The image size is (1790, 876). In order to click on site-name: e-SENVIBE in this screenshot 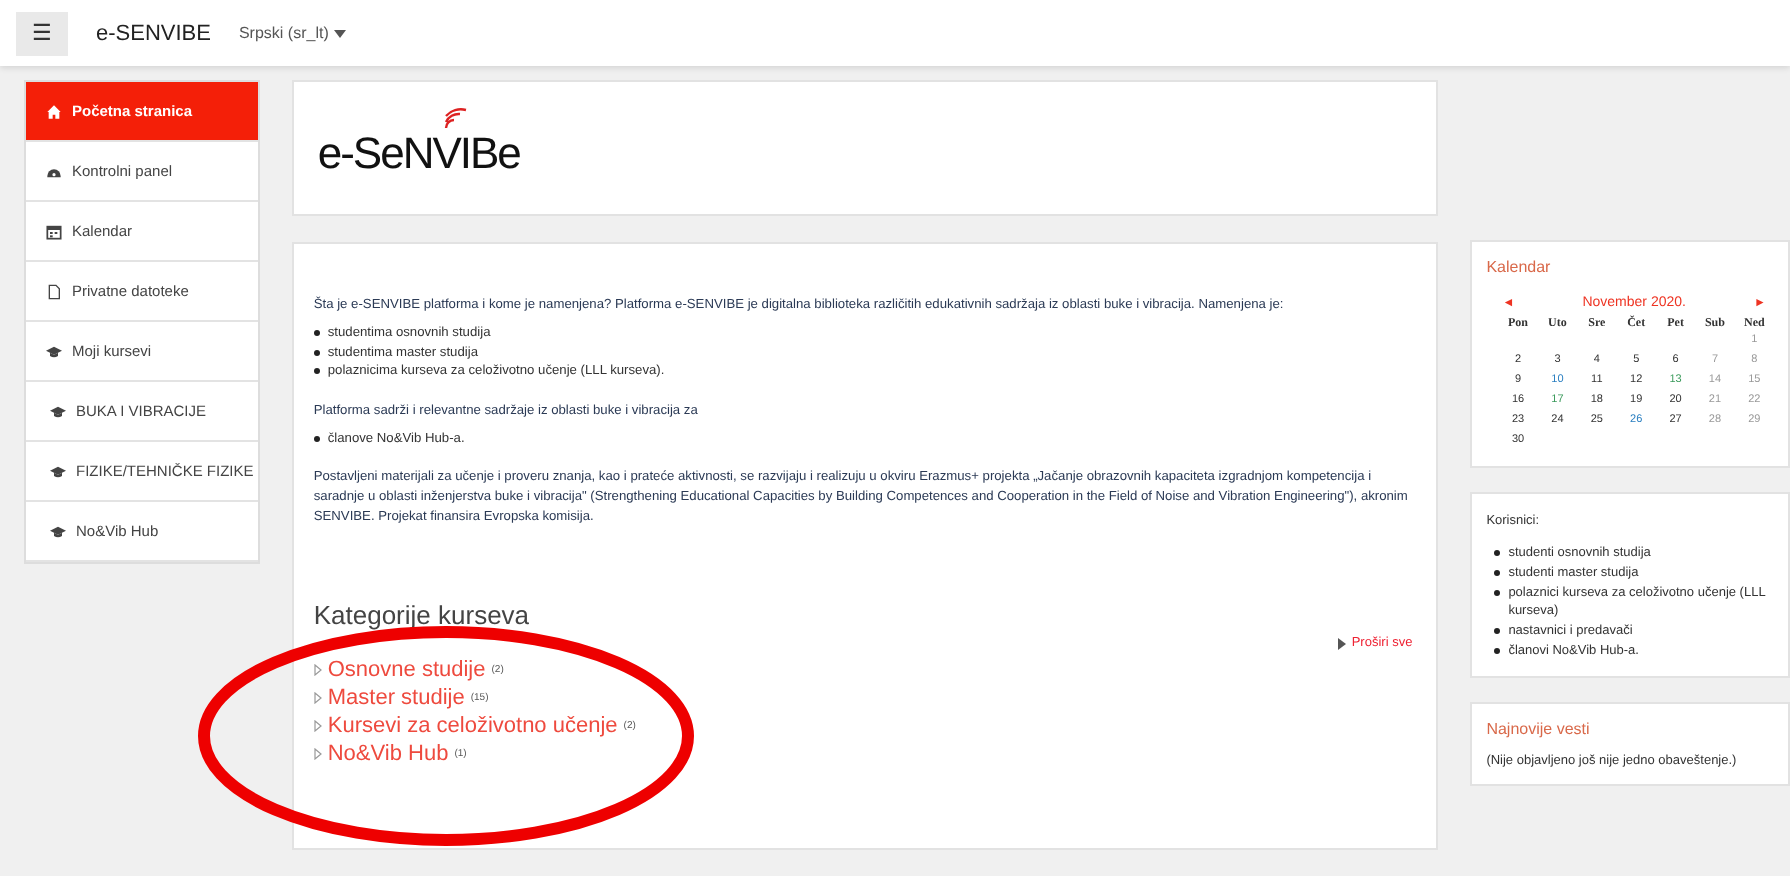, I will do `click(153, 33)`.